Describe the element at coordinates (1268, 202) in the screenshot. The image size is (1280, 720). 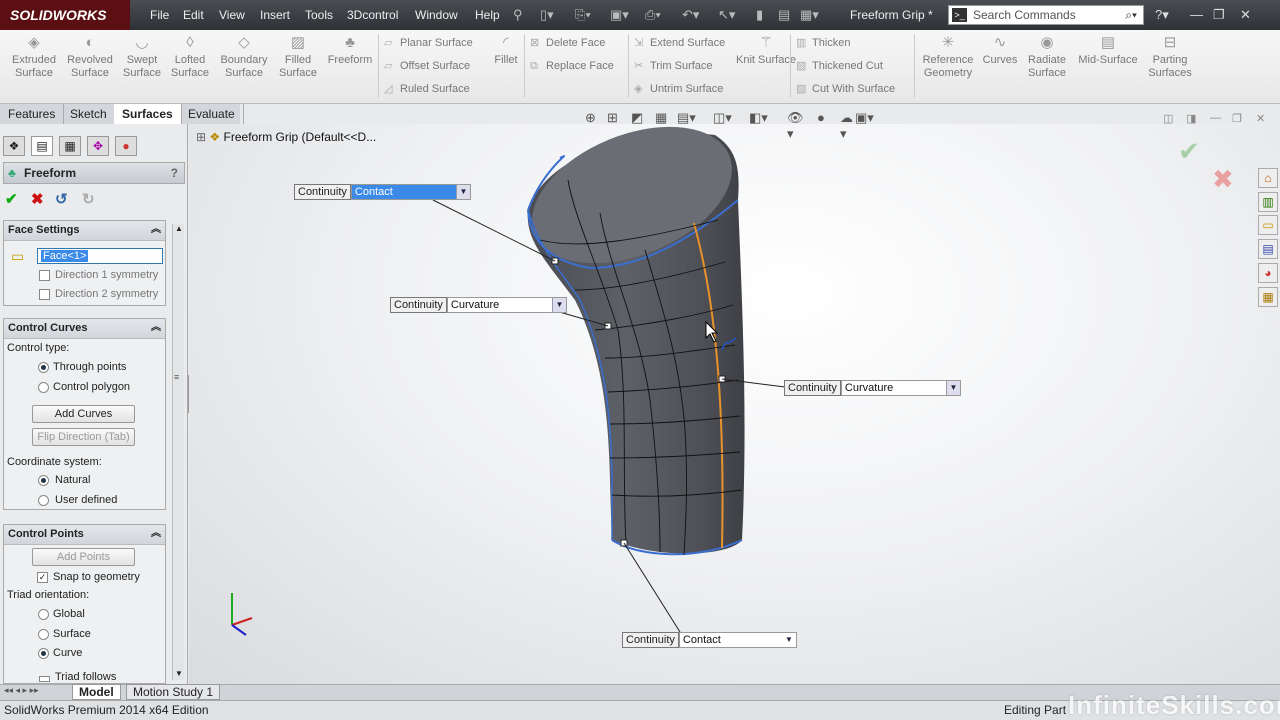
I see `design-library-icon: ▥` at that location.